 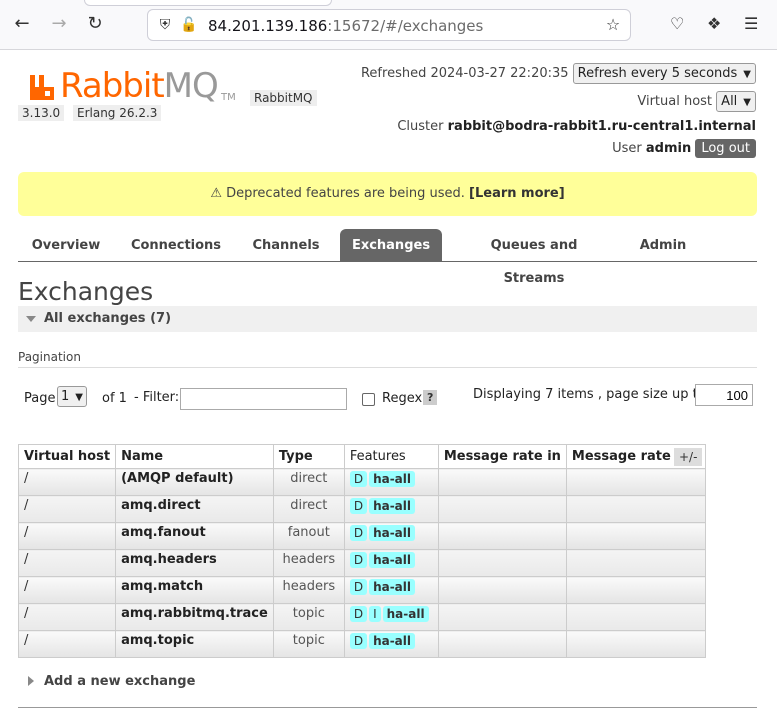 What do you see at coordinates (176, 245) in the screenshot?
I see `tab-connections: Connections` at bounding box center [176, 245].